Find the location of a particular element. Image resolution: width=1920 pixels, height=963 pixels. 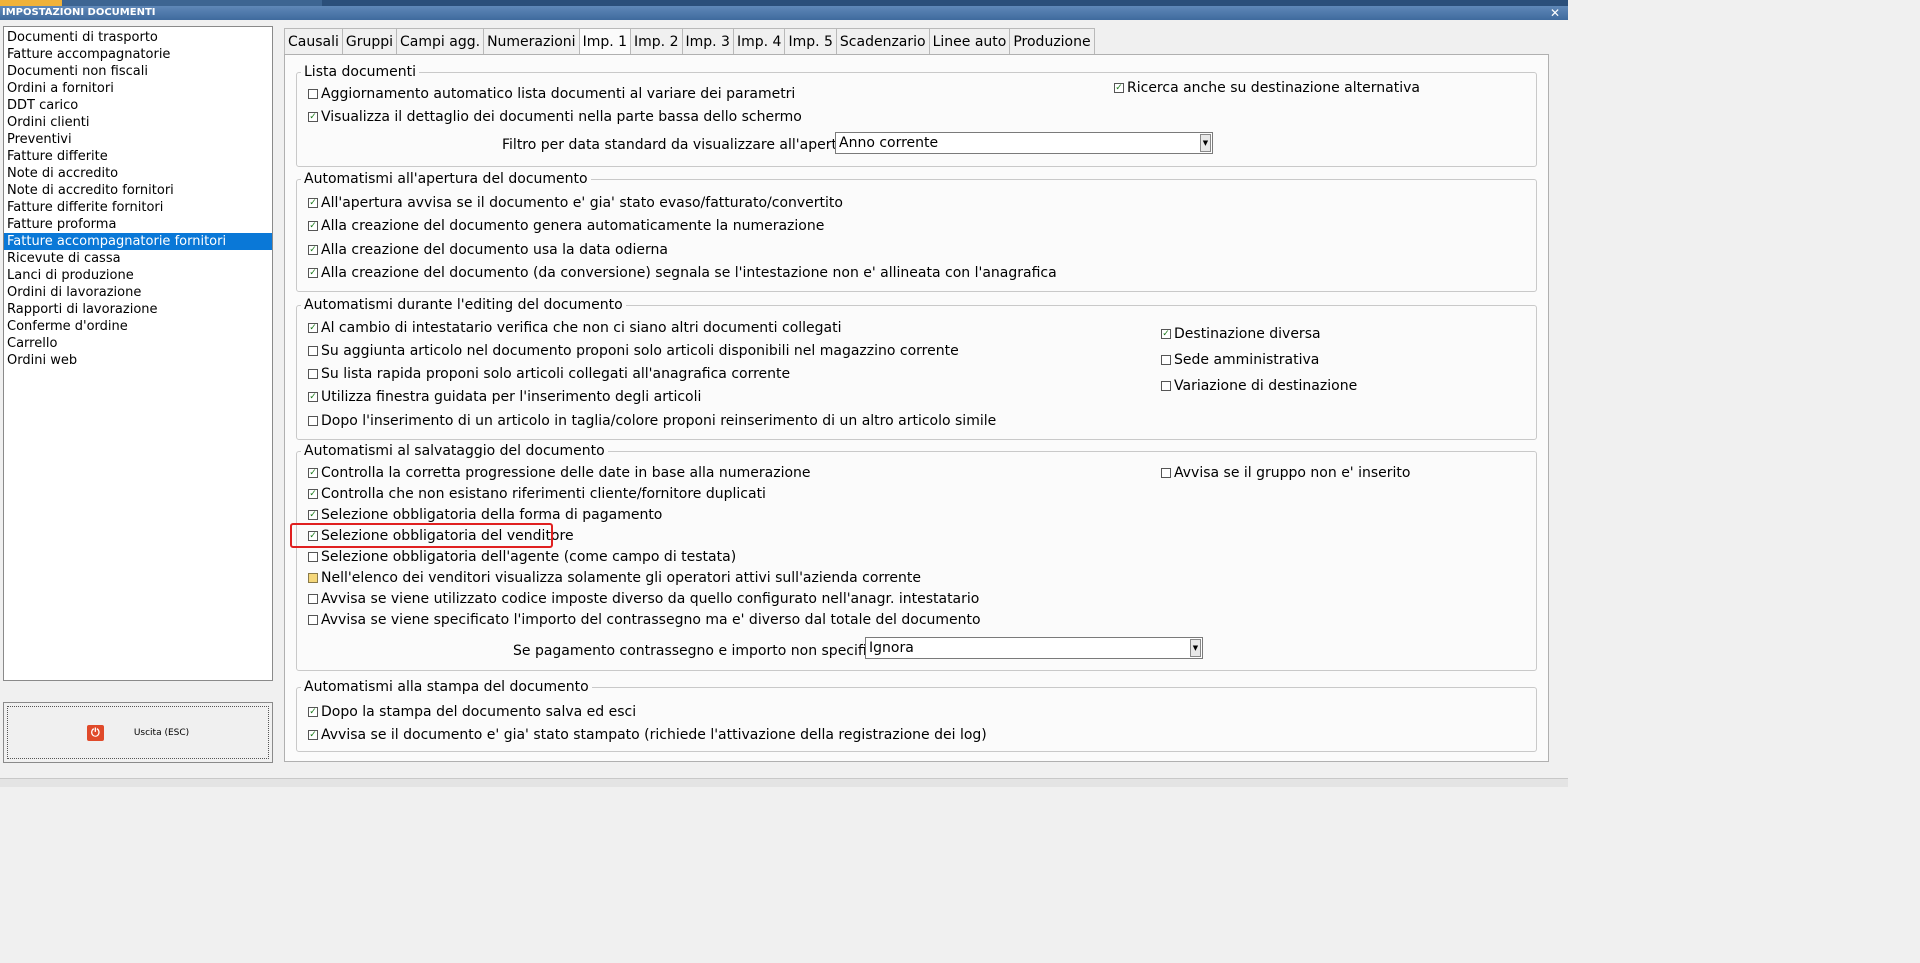

tab-imp-1: Imp. 1 is located at coordinates (605, 41).